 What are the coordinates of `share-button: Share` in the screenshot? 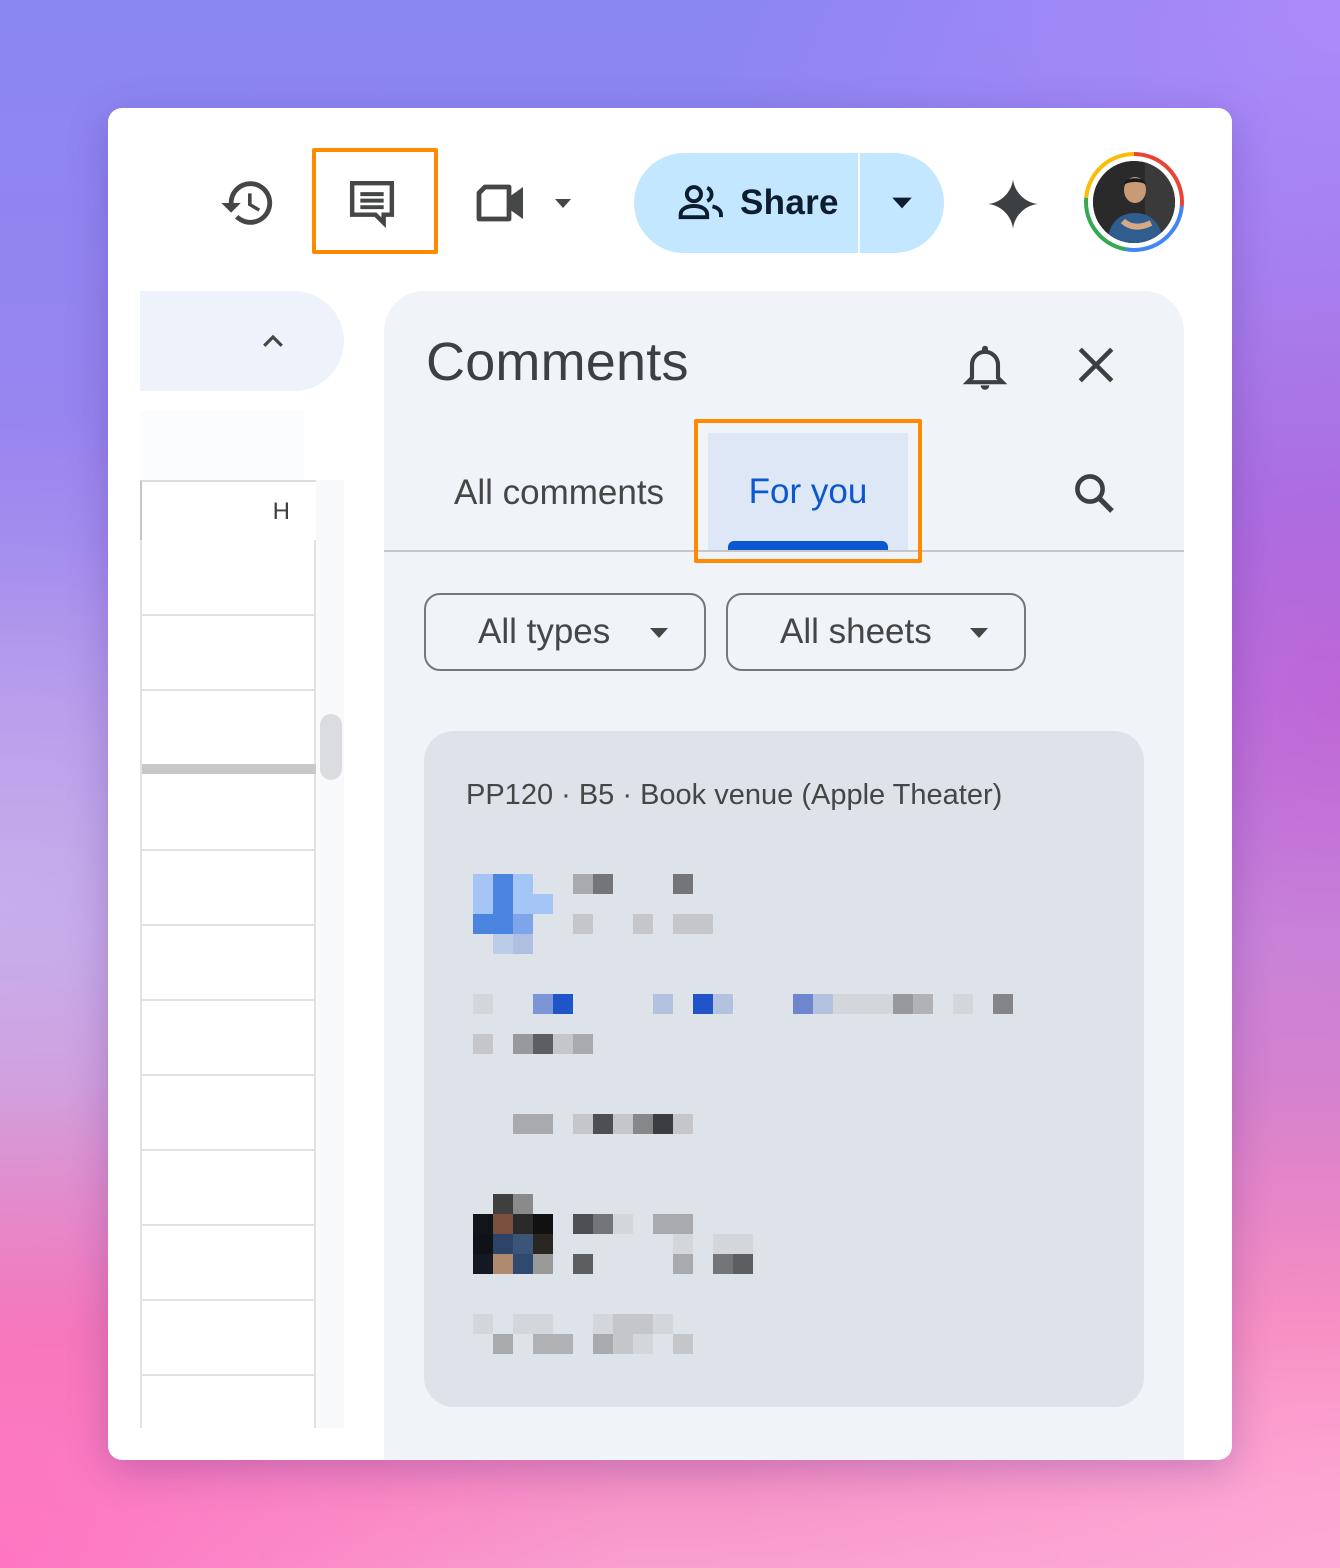 It's located at (746, 203).